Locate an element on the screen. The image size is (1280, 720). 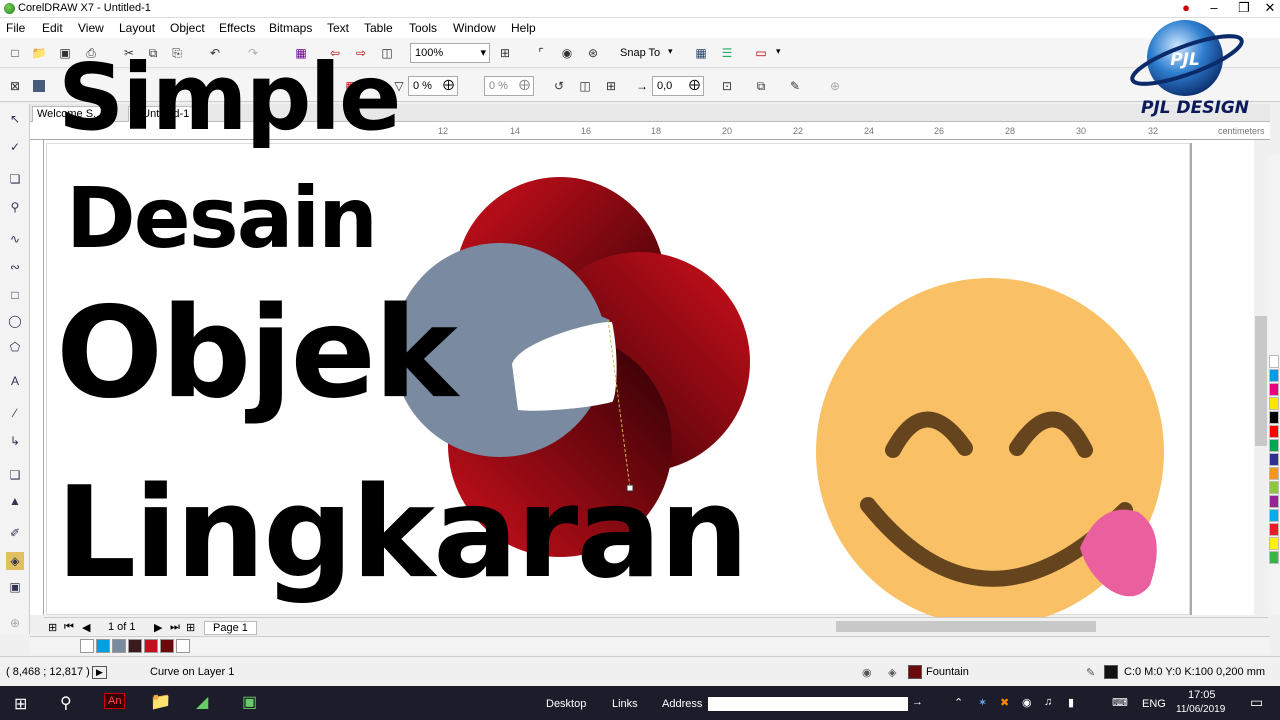
fill-swatch is located at coordinates (915, 672).